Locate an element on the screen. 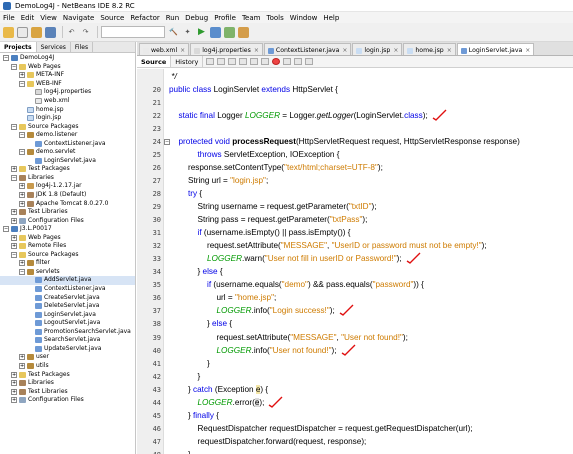  tree-node: + filter is located at coordinates (67, 263).